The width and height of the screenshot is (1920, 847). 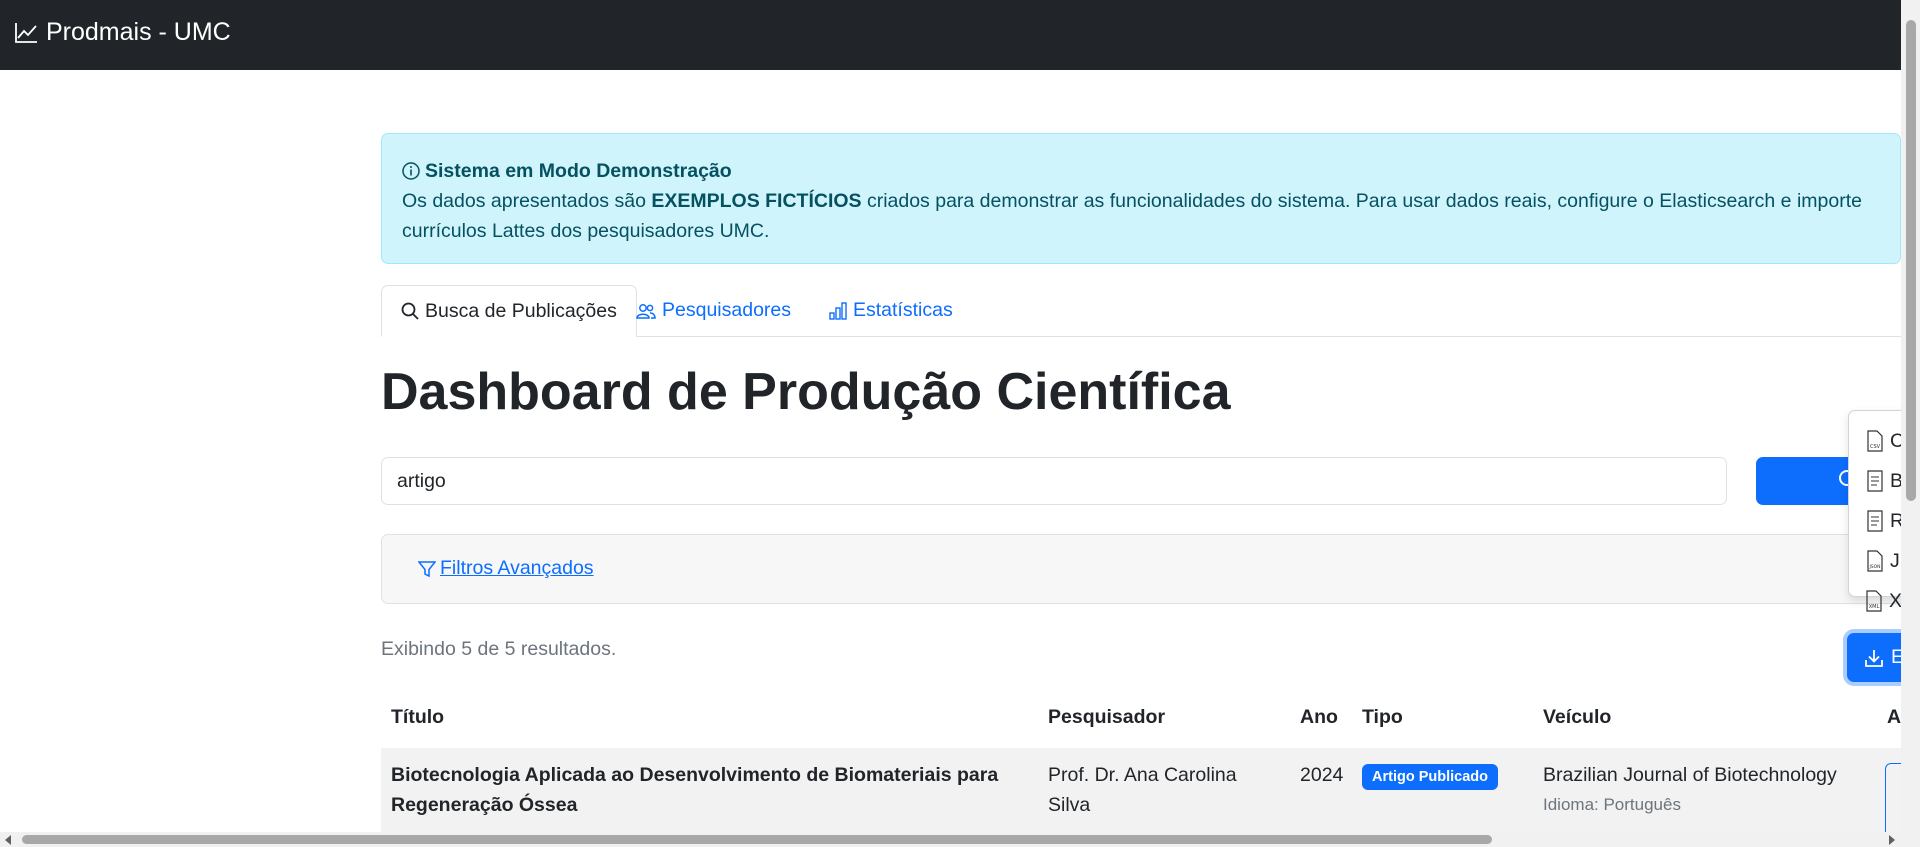 I want to click on column-header-titulo: Título, so click(x=417, y=717).